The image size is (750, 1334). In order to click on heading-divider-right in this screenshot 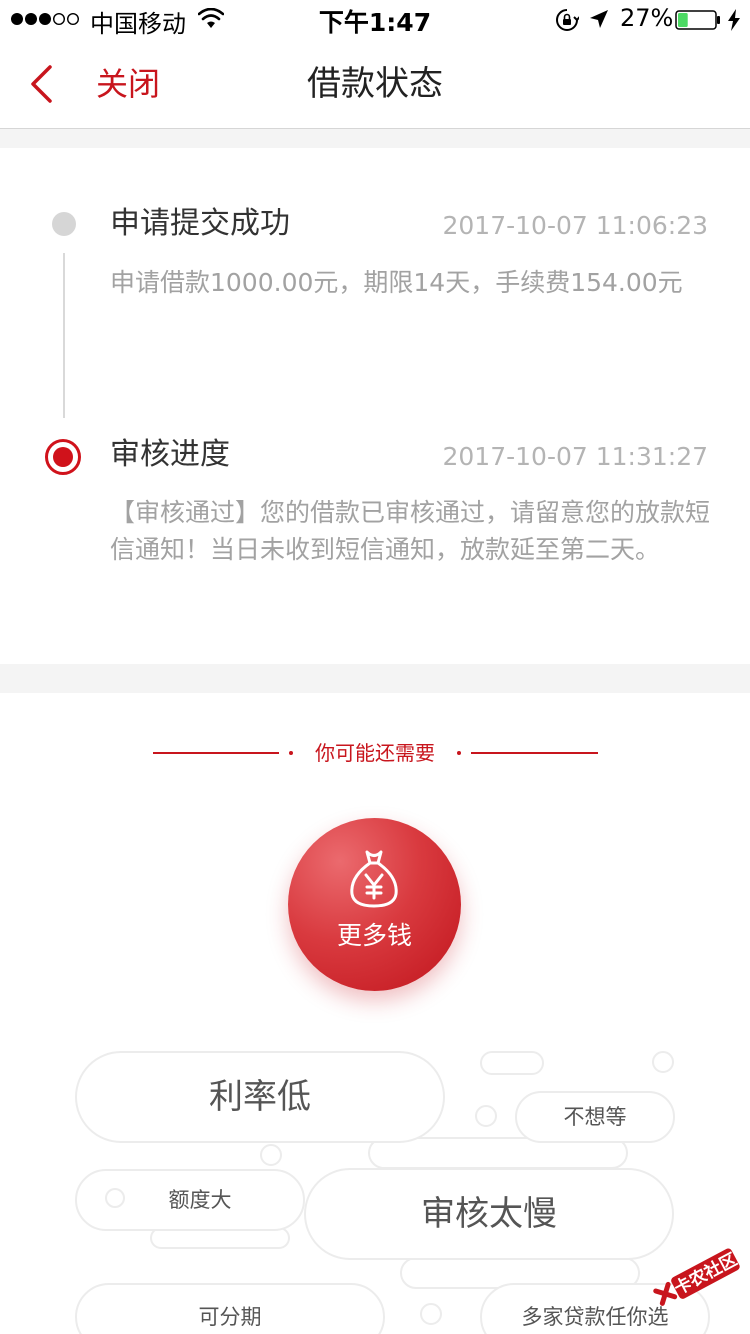, I will do `click(534, 753)`.